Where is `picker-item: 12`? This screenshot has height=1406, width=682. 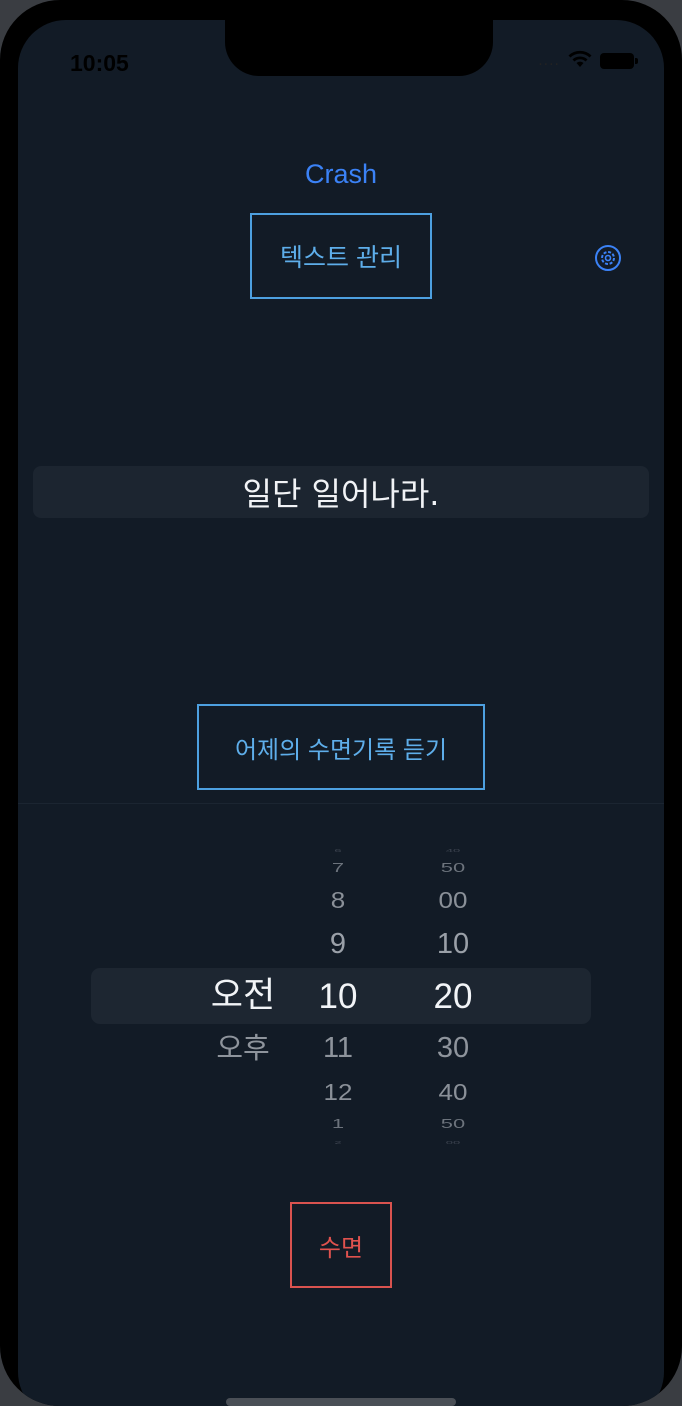 picker-item: 12 is located at coordinates (338, 1092).